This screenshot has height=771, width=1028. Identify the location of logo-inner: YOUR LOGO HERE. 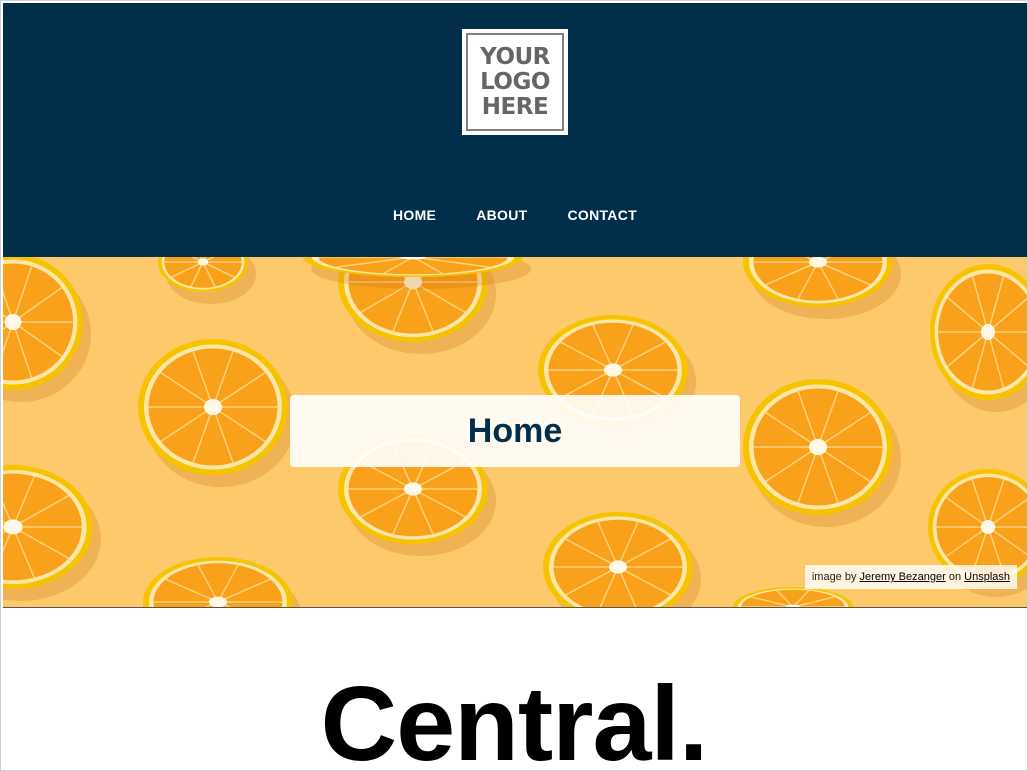
(515, 82).